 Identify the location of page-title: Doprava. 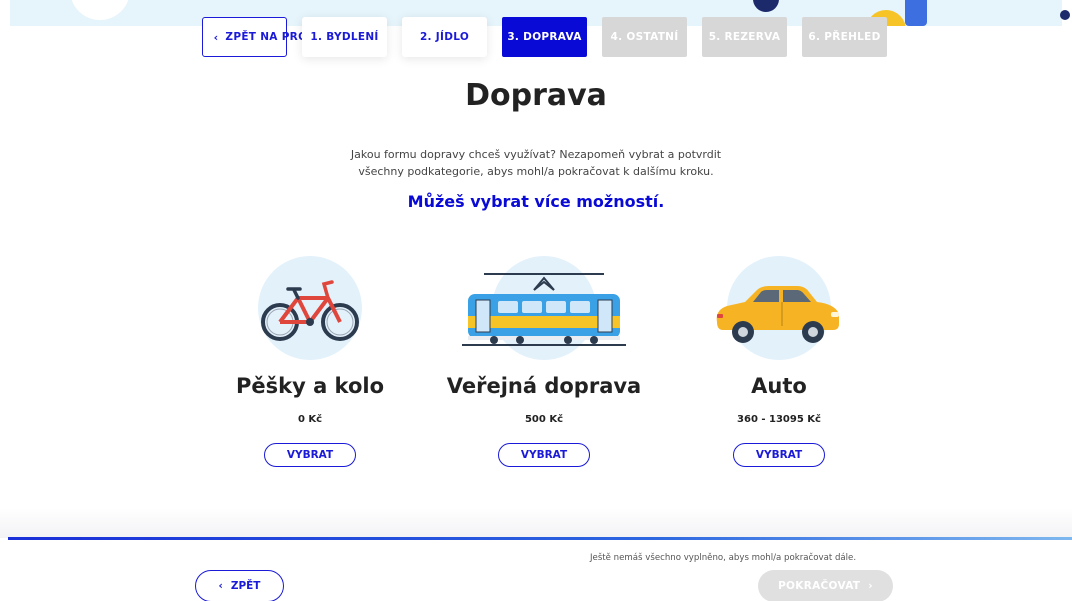
(536, 95).